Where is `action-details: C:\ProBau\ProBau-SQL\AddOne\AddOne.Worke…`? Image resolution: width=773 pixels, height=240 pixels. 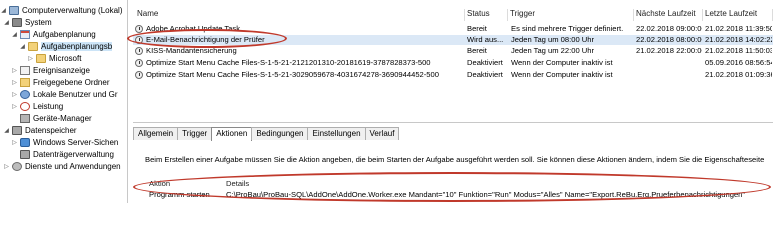
action-details: C:\ProBau\ProBau-SQL\AddOne\AddOne.Worke… is located at coordinates (485, 195).